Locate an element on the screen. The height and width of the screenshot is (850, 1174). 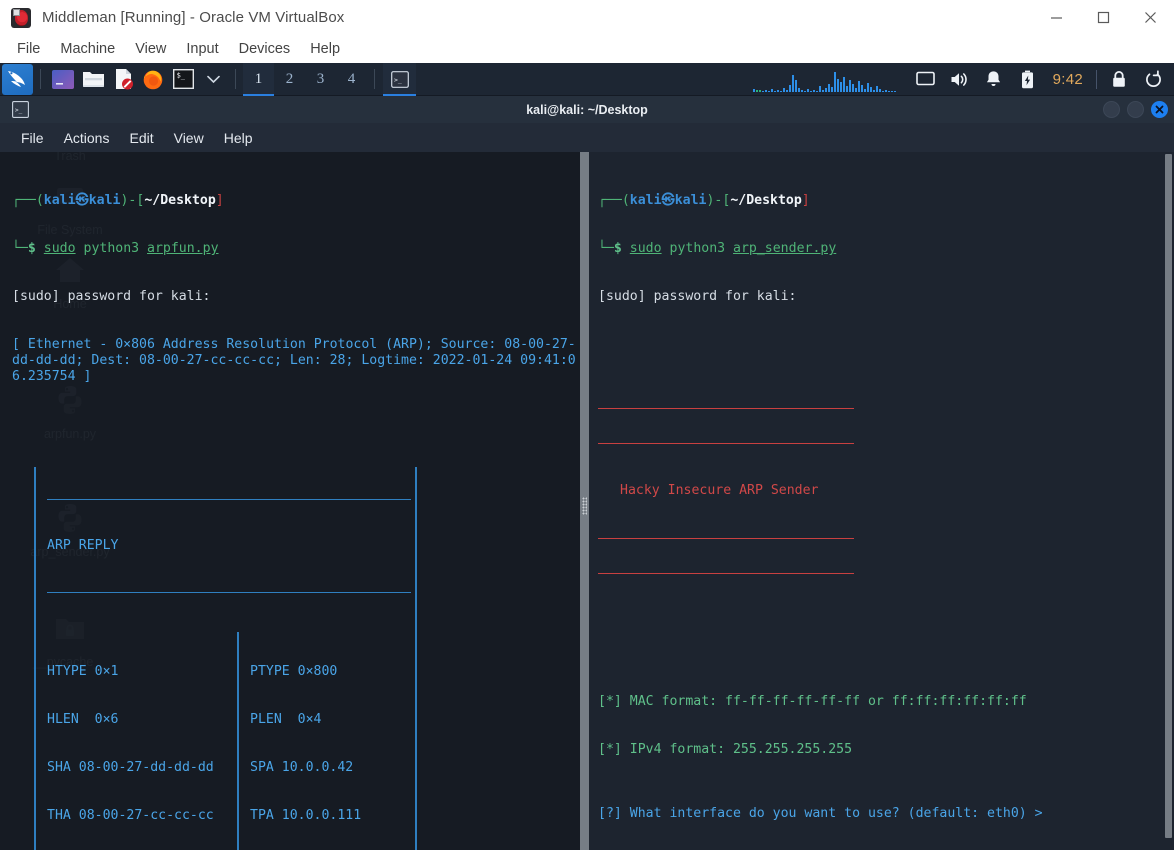
arp-row: SHA 08-00-27-dd-dd-dd is located at coordinates (130, 767).